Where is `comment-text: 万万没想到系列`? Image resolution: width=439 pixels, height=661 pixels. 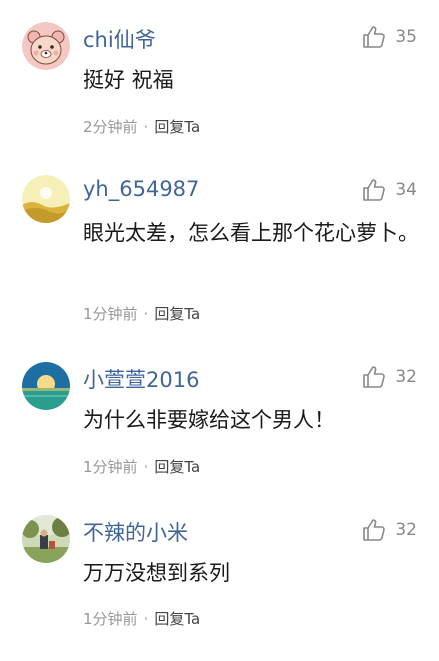
comment-text: 万万没想到系列 is located at coordinates (156, 573).